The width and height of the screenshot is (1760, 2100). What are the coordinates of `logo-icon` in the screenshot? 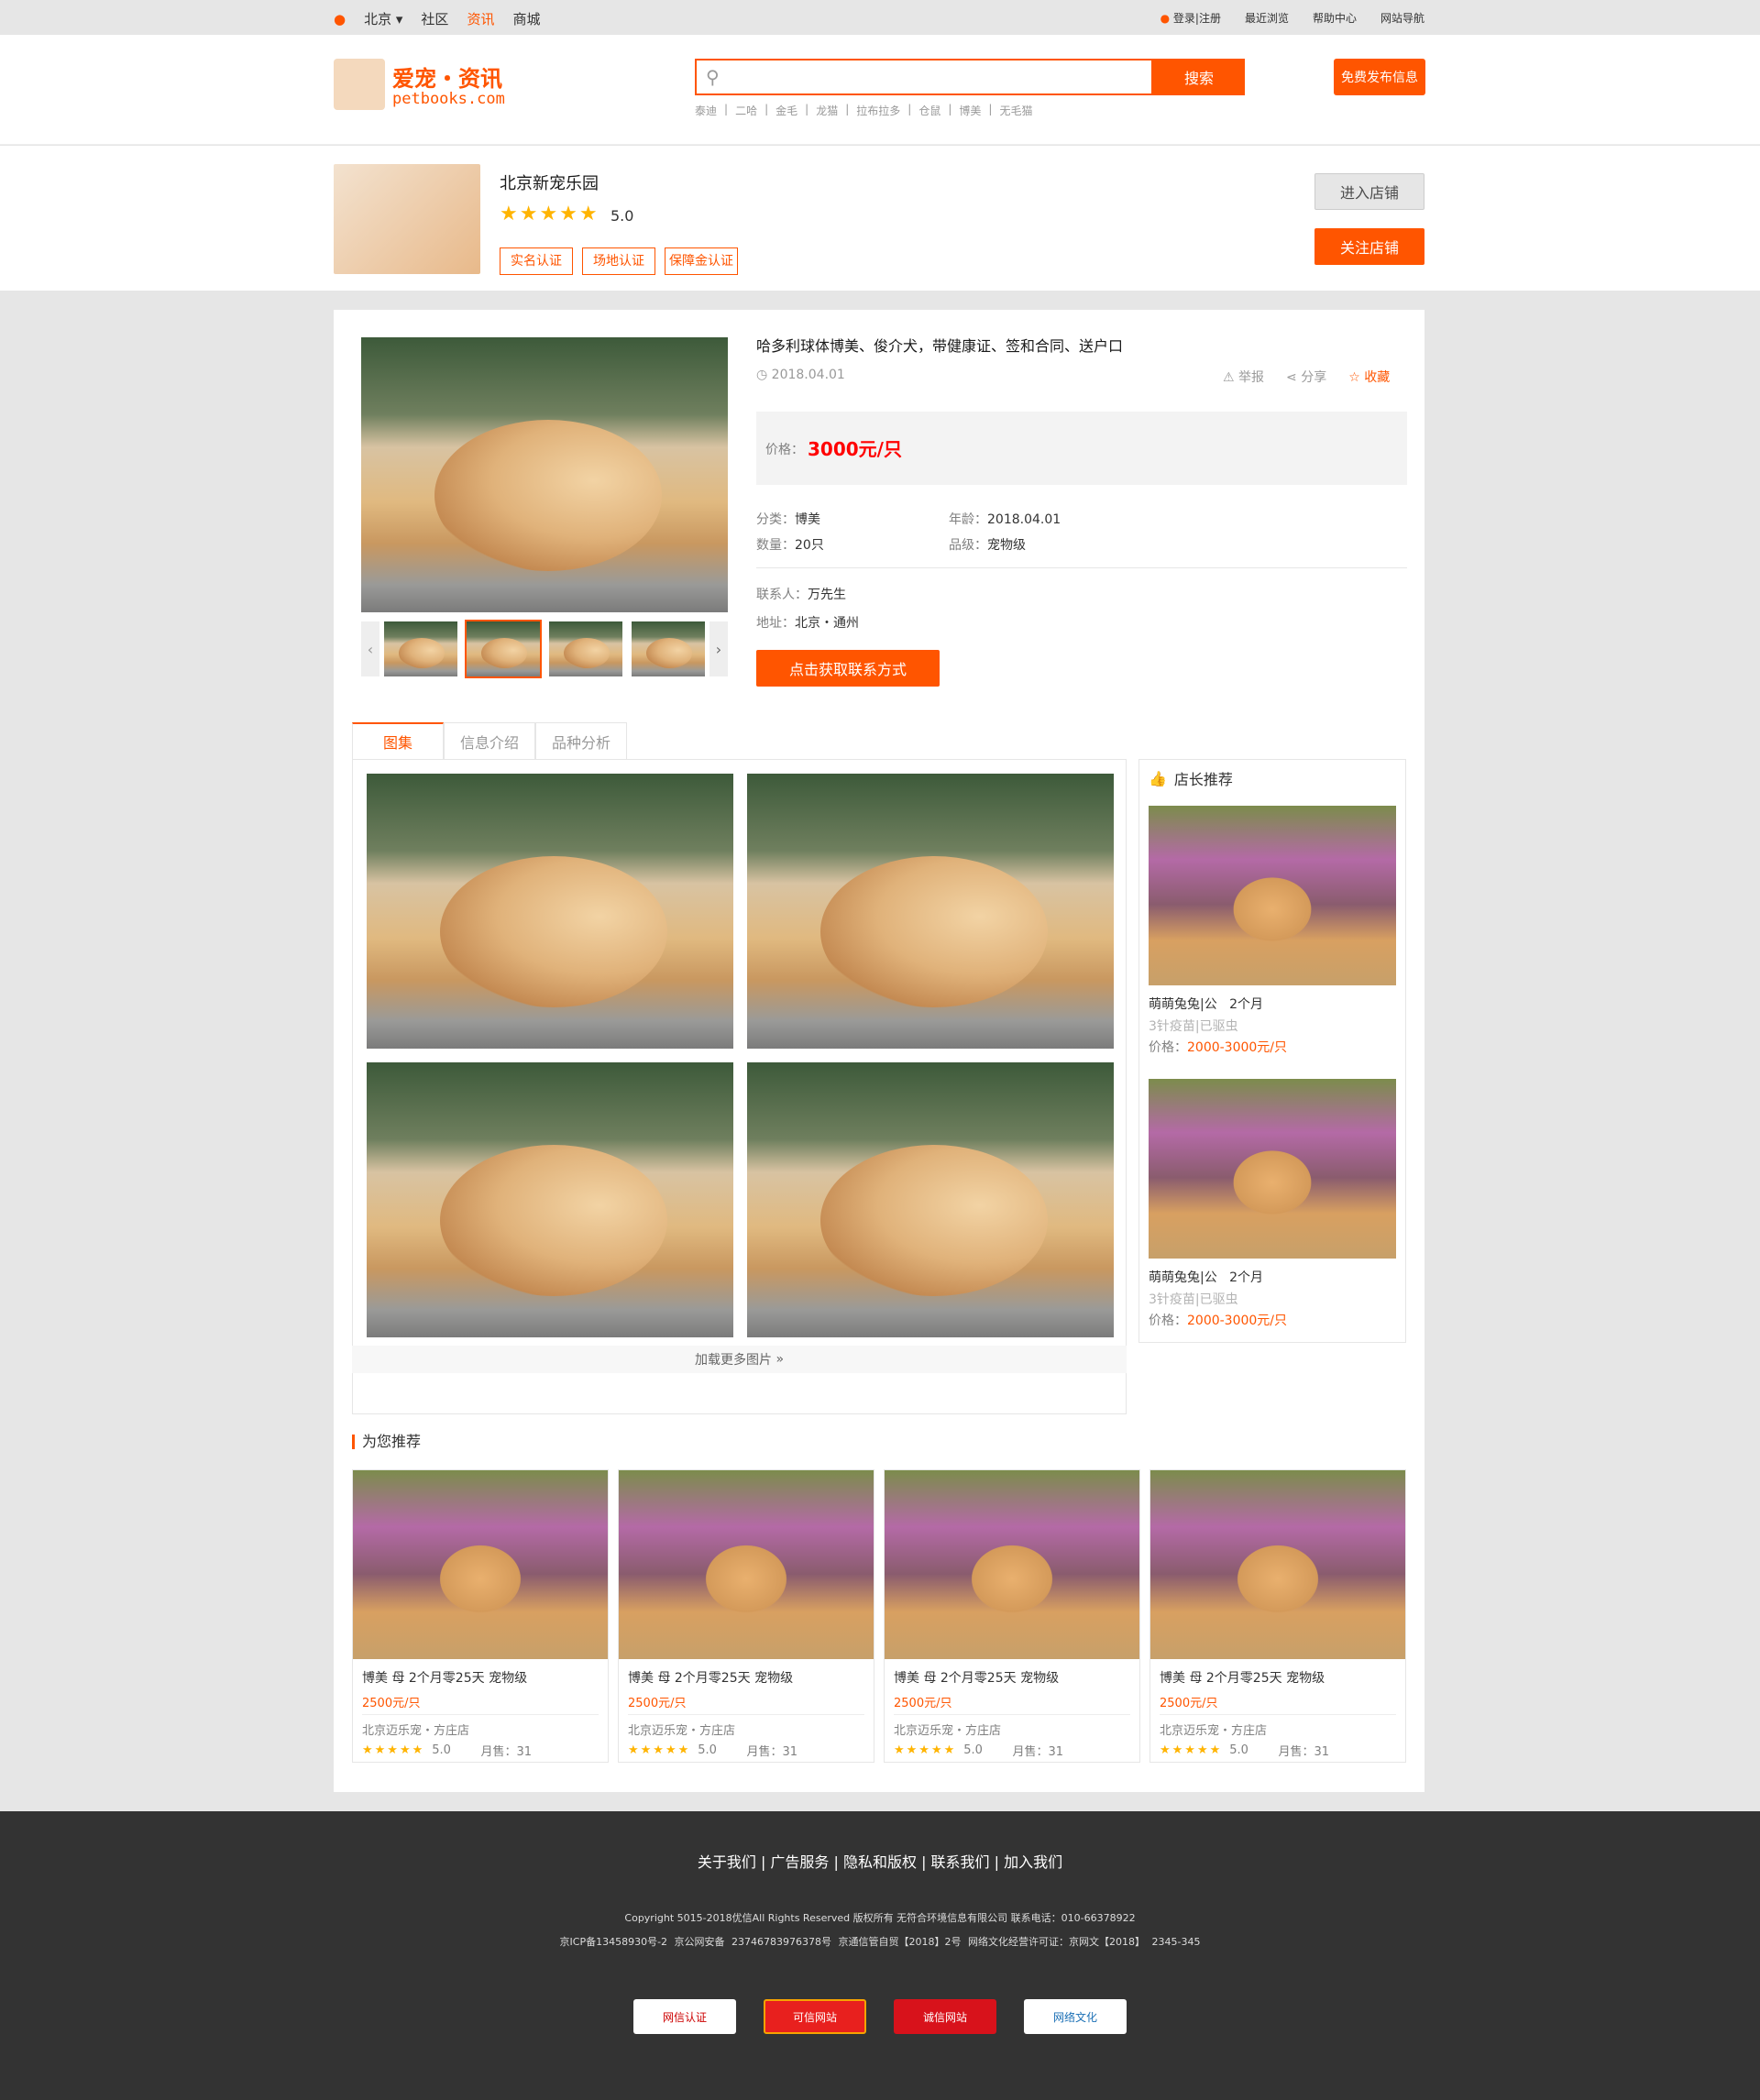 It's located at (359, 84).